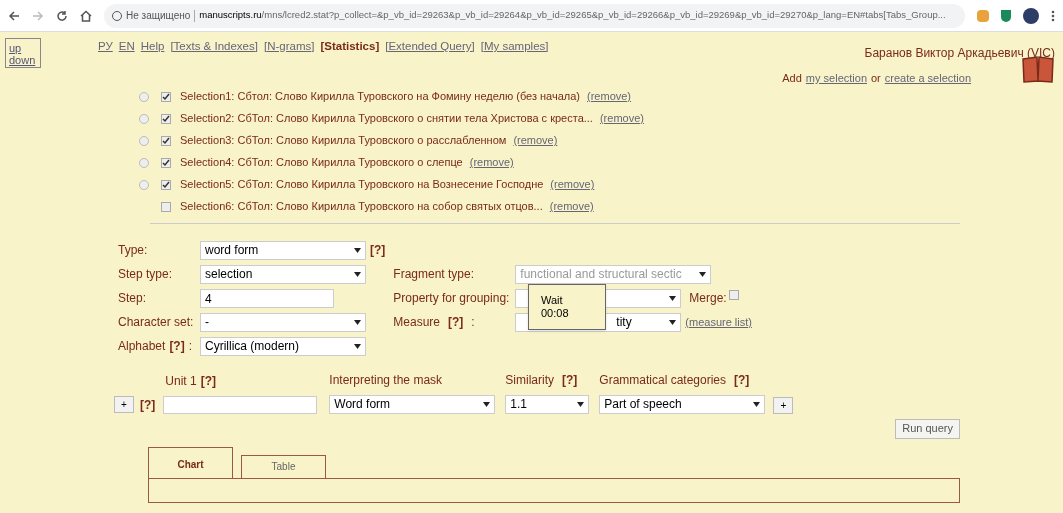 The image size is (1063, 513). What do you see at coordinates (133, 298) in the screenshot?
I see `field-label: Step:` at bounding box center [133, 298].